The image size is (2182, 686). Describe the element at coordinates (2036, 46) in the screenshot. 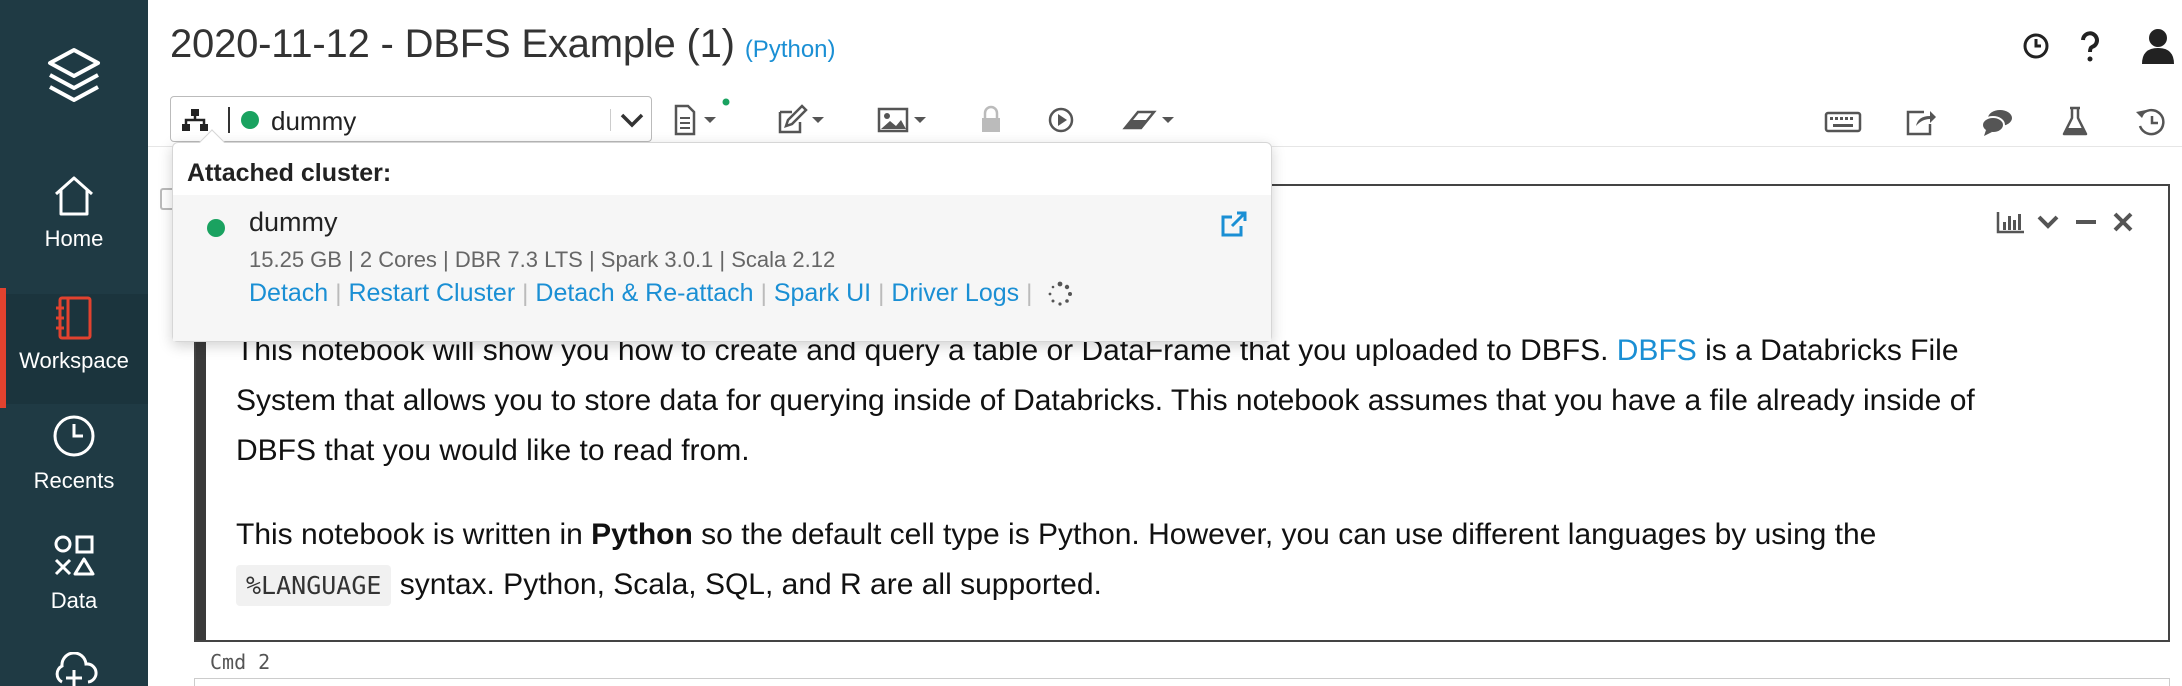

I see `revision-history-icon` at that location.